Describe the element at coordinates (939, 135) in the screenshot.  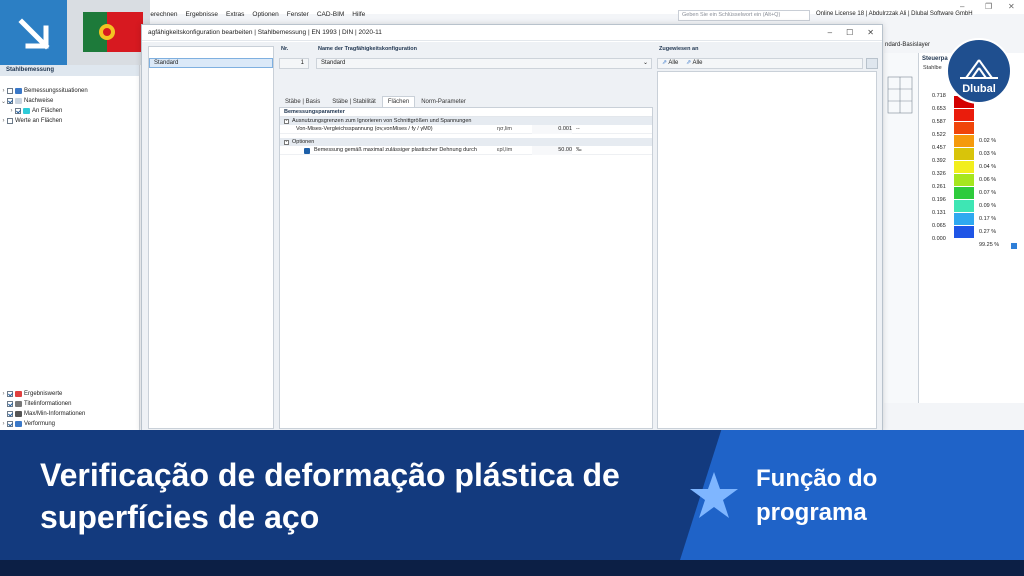
I see `legend-value: 0.522` at that location.